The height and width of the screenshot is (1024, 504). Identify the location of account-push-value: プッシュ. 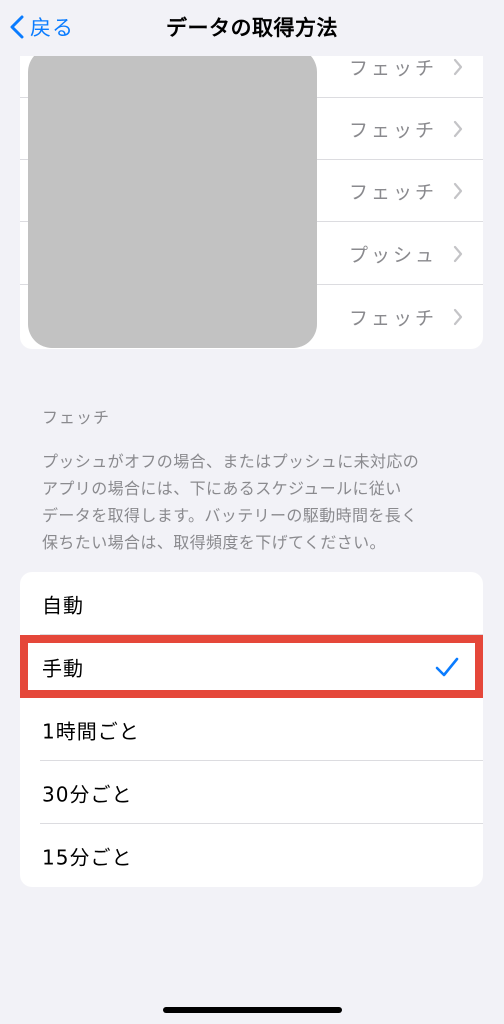
(392, 255).